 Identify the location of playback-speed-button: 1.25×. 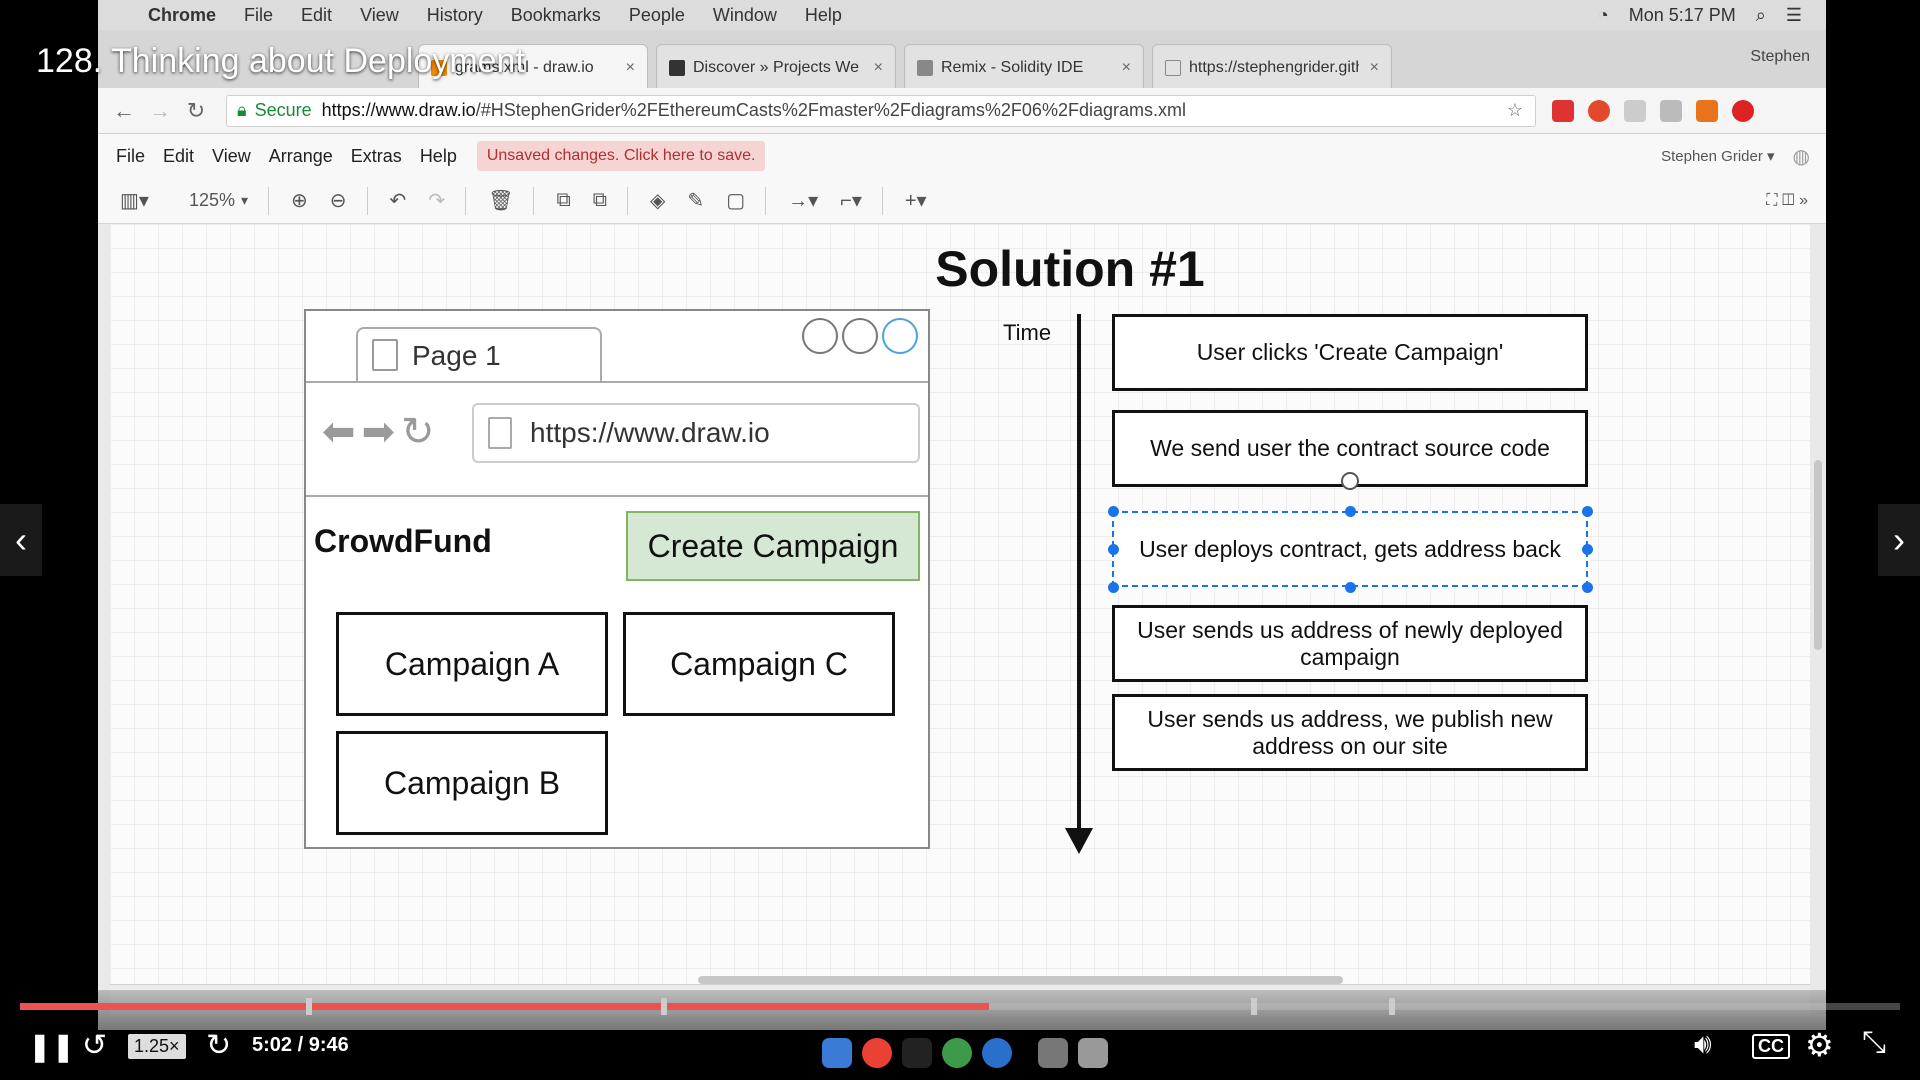
(157, 1046).